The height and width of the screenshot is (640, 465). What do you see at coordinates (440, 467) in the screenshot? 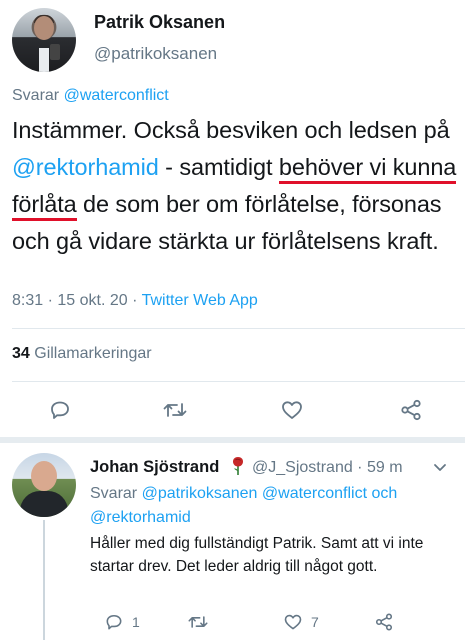
I see `chevron-down-icon` at bounding box center [440, 467].